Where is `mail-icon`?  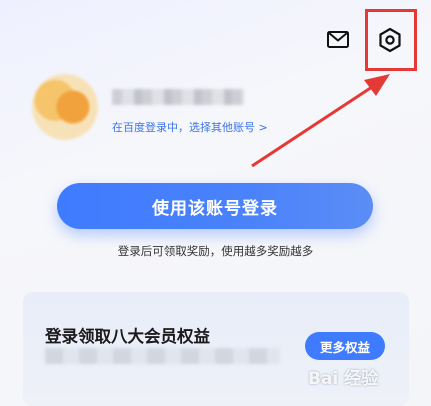
mail-icon is located at coordinates (338, 39).